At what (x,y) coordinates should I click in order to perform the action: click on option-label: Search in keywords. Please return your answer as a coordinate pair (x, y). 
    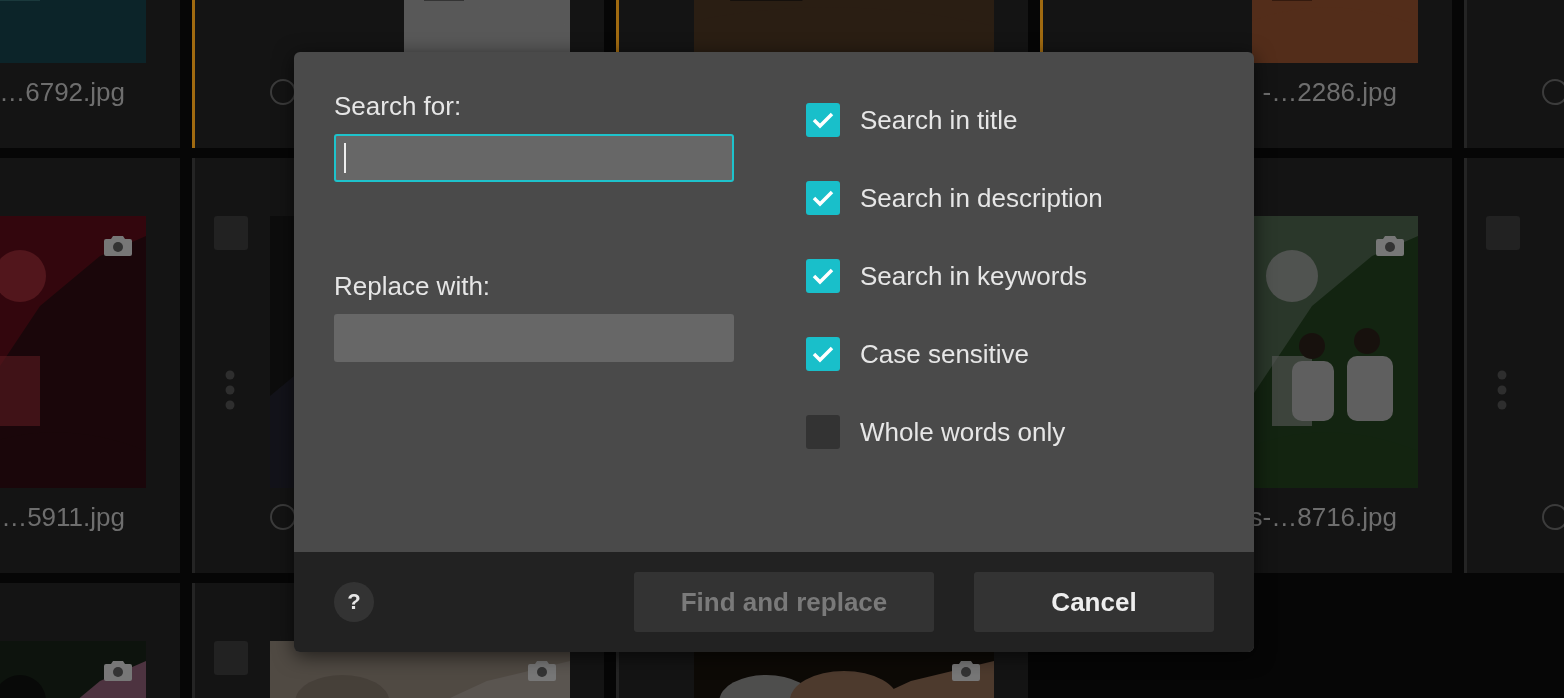
    Looking at the image, I should click on (973, 276).